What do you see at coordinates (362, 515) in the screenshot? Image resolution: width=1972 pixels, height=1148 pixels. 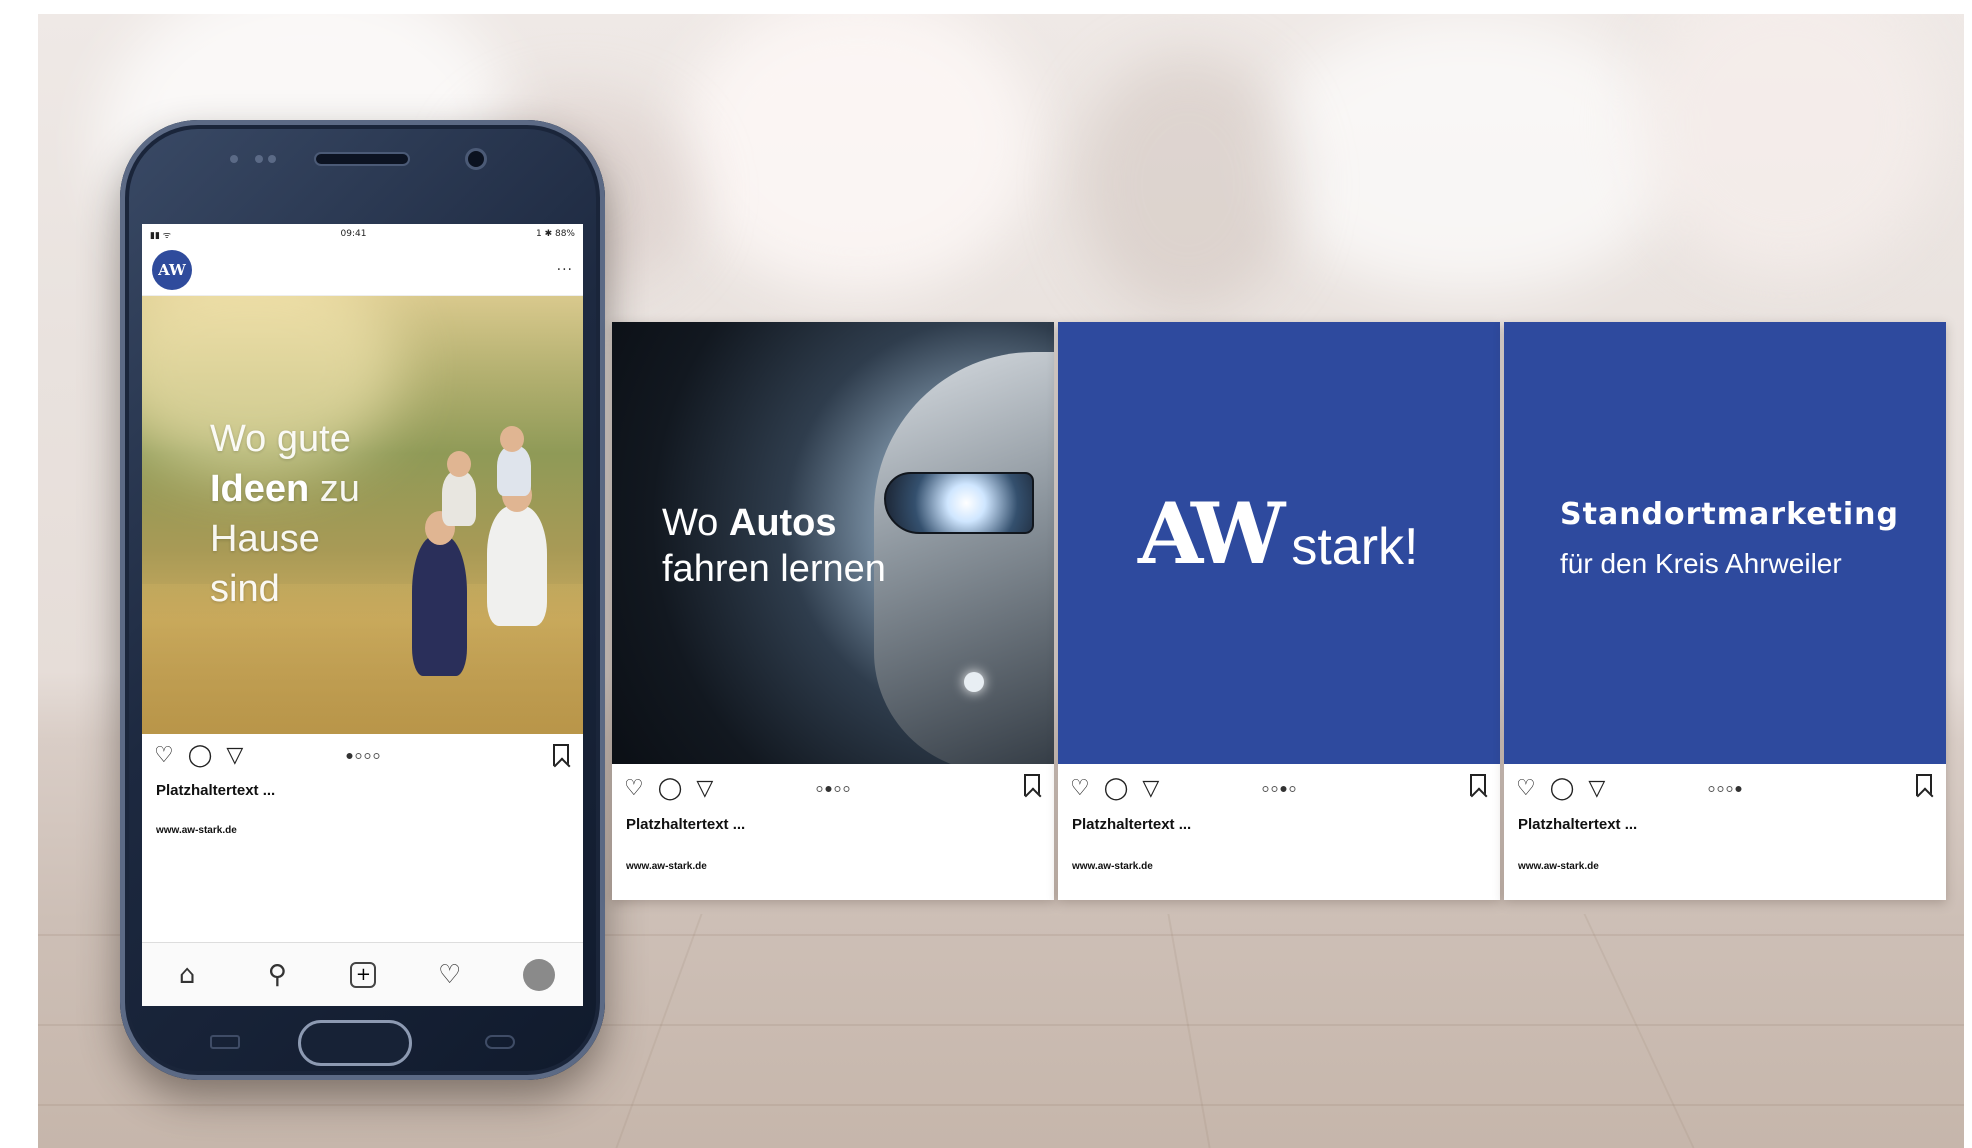 I see `post-image: Wo gute Ideen zu Hause sind` at bounding box center [362, 515].